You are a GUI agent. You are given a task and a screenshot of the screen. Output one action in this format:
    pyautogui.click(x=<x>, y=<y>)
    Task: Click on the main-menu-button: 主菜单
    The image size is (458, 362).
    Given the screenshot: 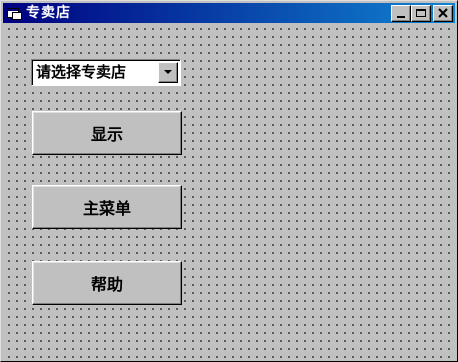 What is the action you would take?
    pyautogui.click(x=107, y=207)
    